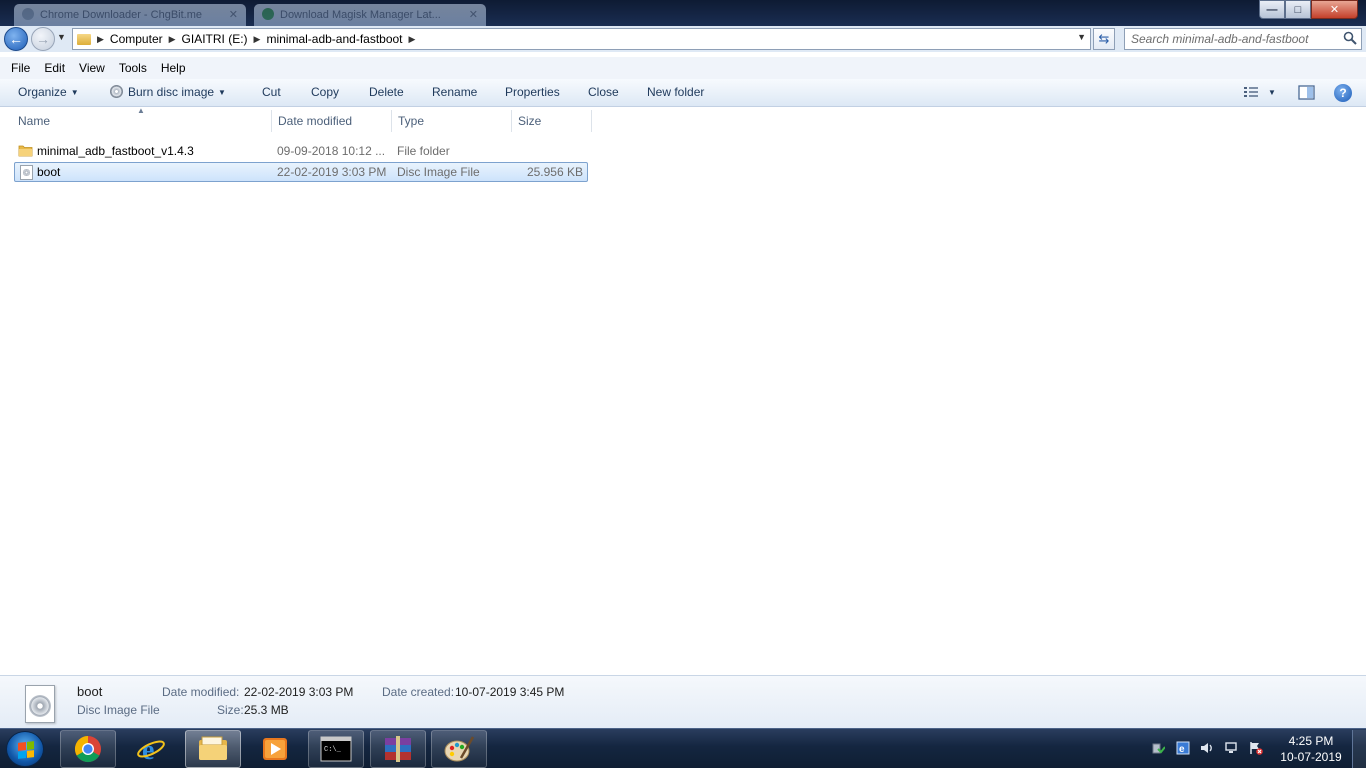 The image size is (1366, 768). What do you see at coordinates (1256, 748) in the screenshot?
I see `action-center-icon` at bounding box center [1256, 748].